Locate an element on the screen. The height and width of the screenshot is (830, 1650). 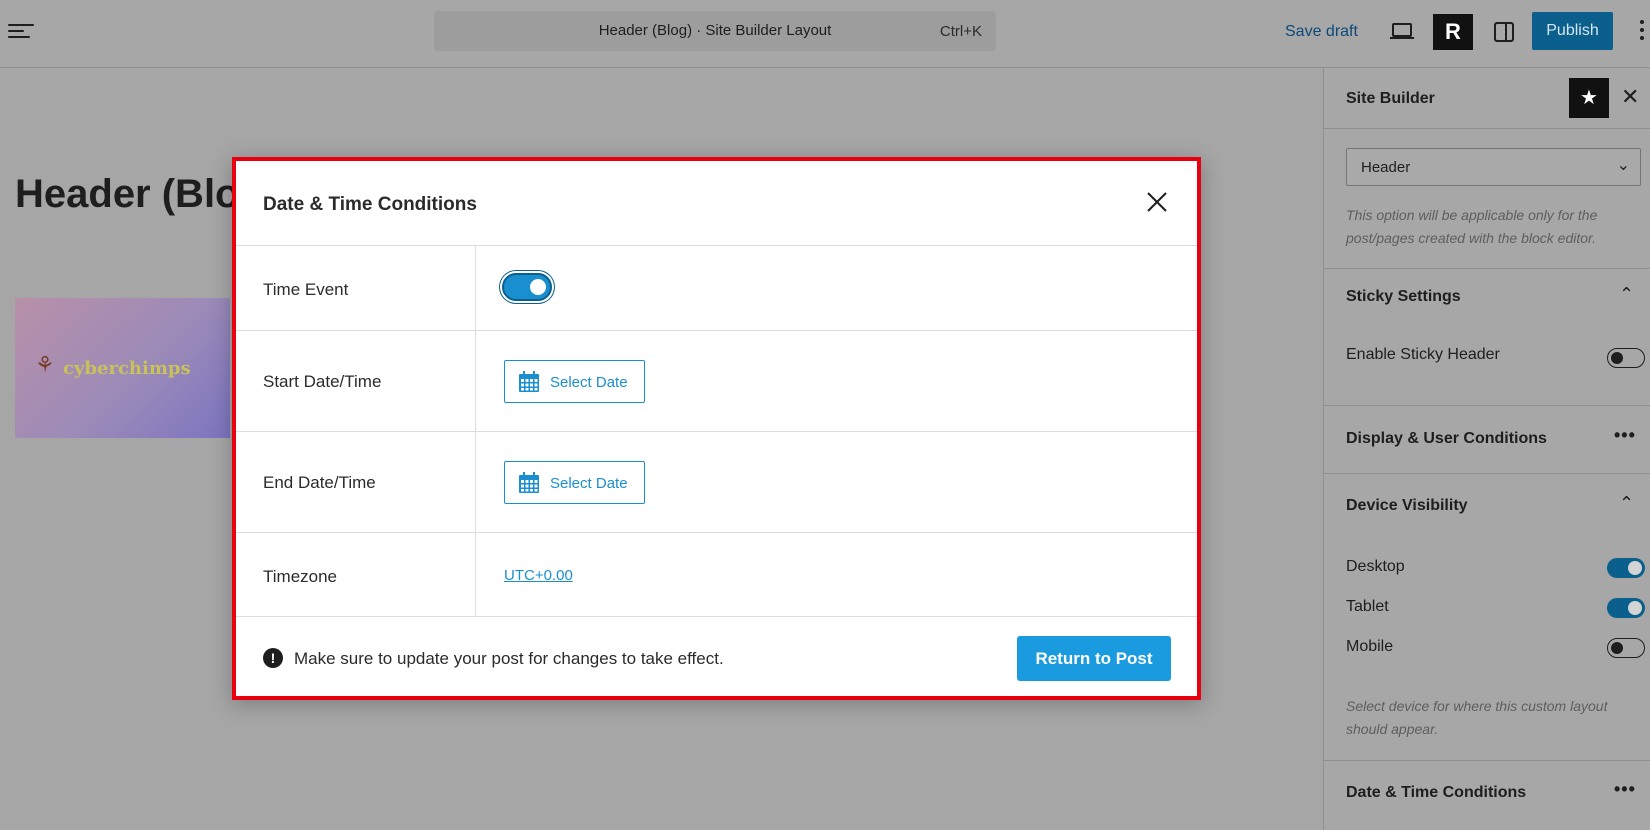
alert-icon: ! is located at coordinates (273, 658).